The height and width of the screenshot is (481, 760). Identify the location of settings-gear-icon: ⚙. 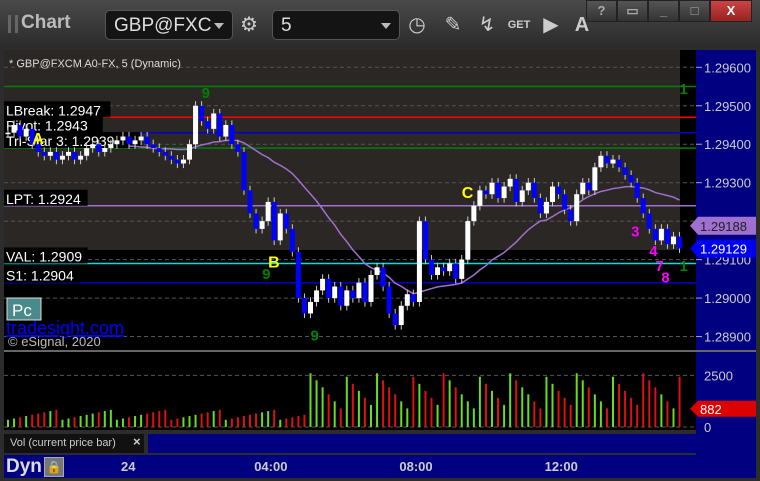
(249, 25).